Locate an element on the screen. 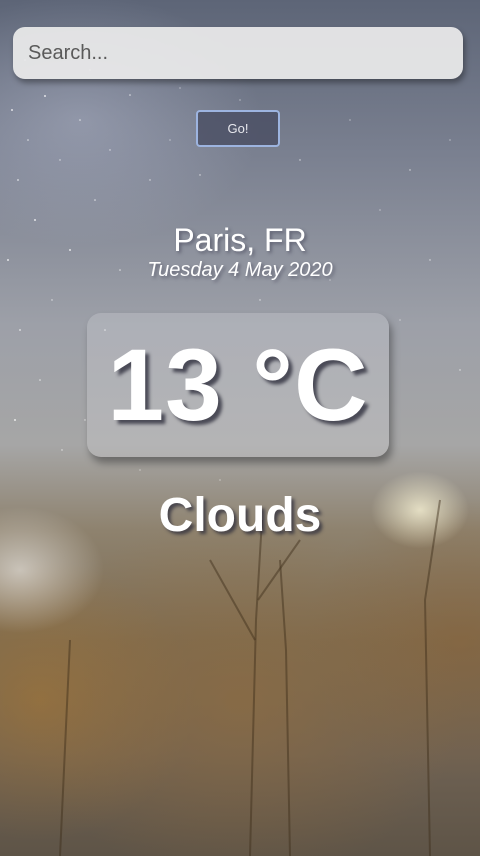  temperature-card: 13 °C is located at coordinates (238, 385).